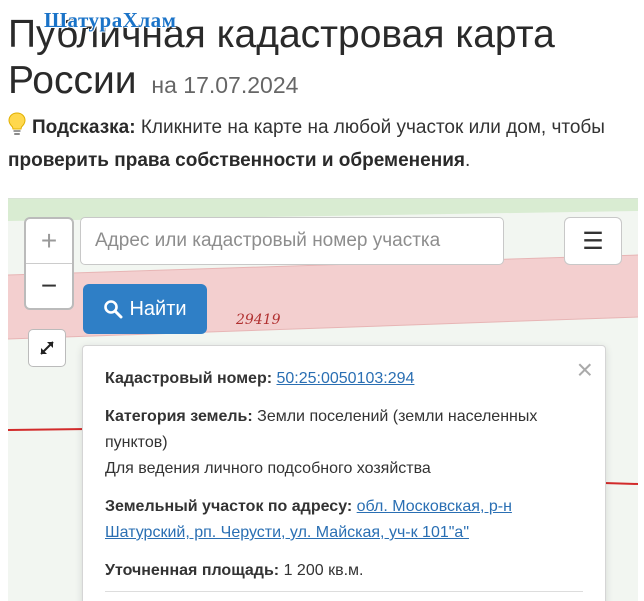 This screenshot has width=644, height=601. I want to click on boundary-line-right, so click(620, 483).